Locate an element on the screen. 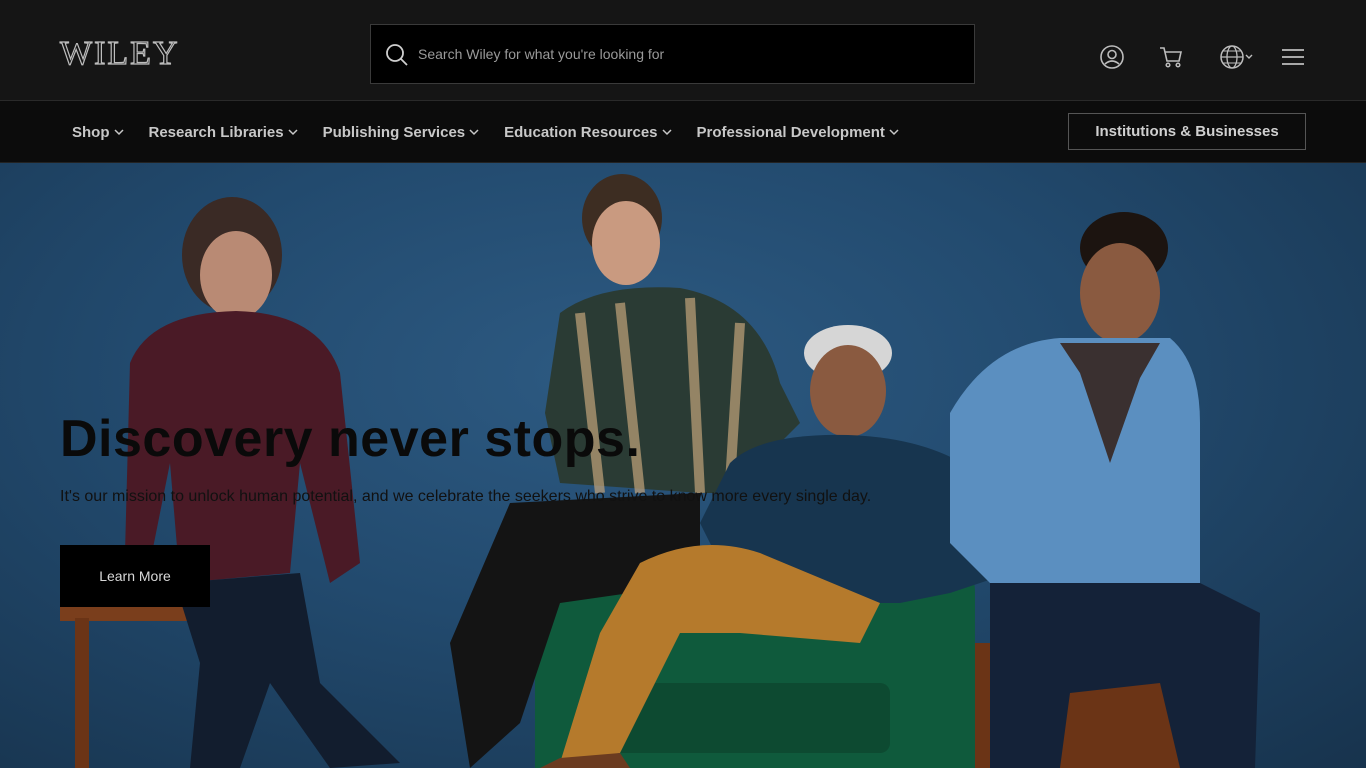 The width and height of the screenshot is (1366, 768). search-input is located at coordinates (690, 54).